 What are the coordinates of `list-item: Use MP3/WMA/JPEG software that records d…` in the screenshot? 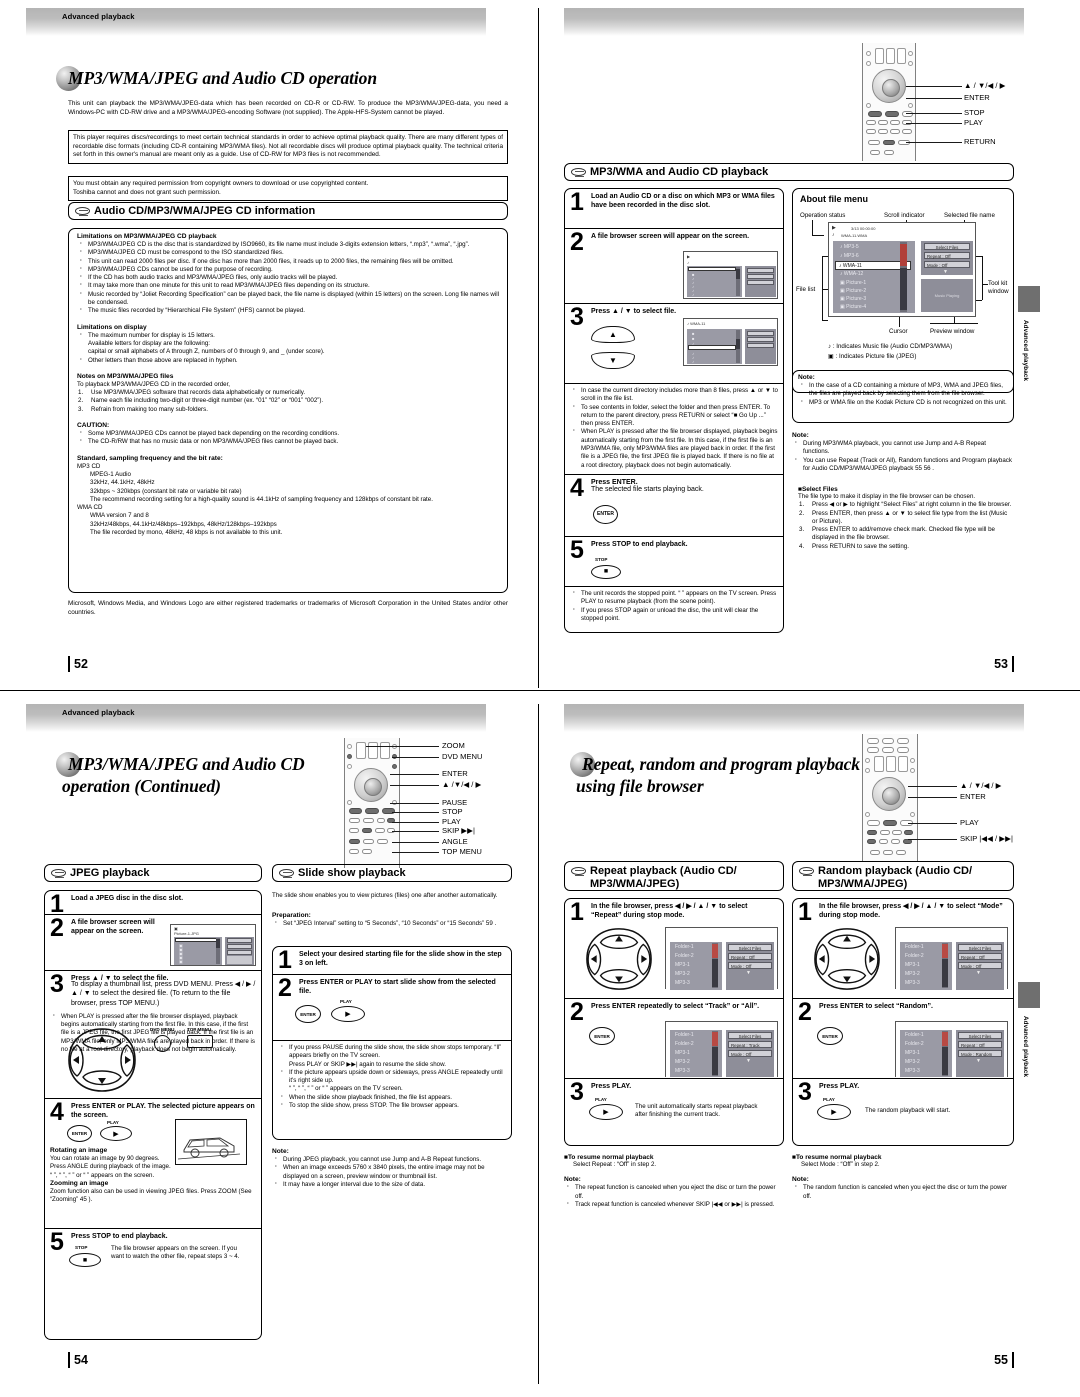 It's located at (192, 393).